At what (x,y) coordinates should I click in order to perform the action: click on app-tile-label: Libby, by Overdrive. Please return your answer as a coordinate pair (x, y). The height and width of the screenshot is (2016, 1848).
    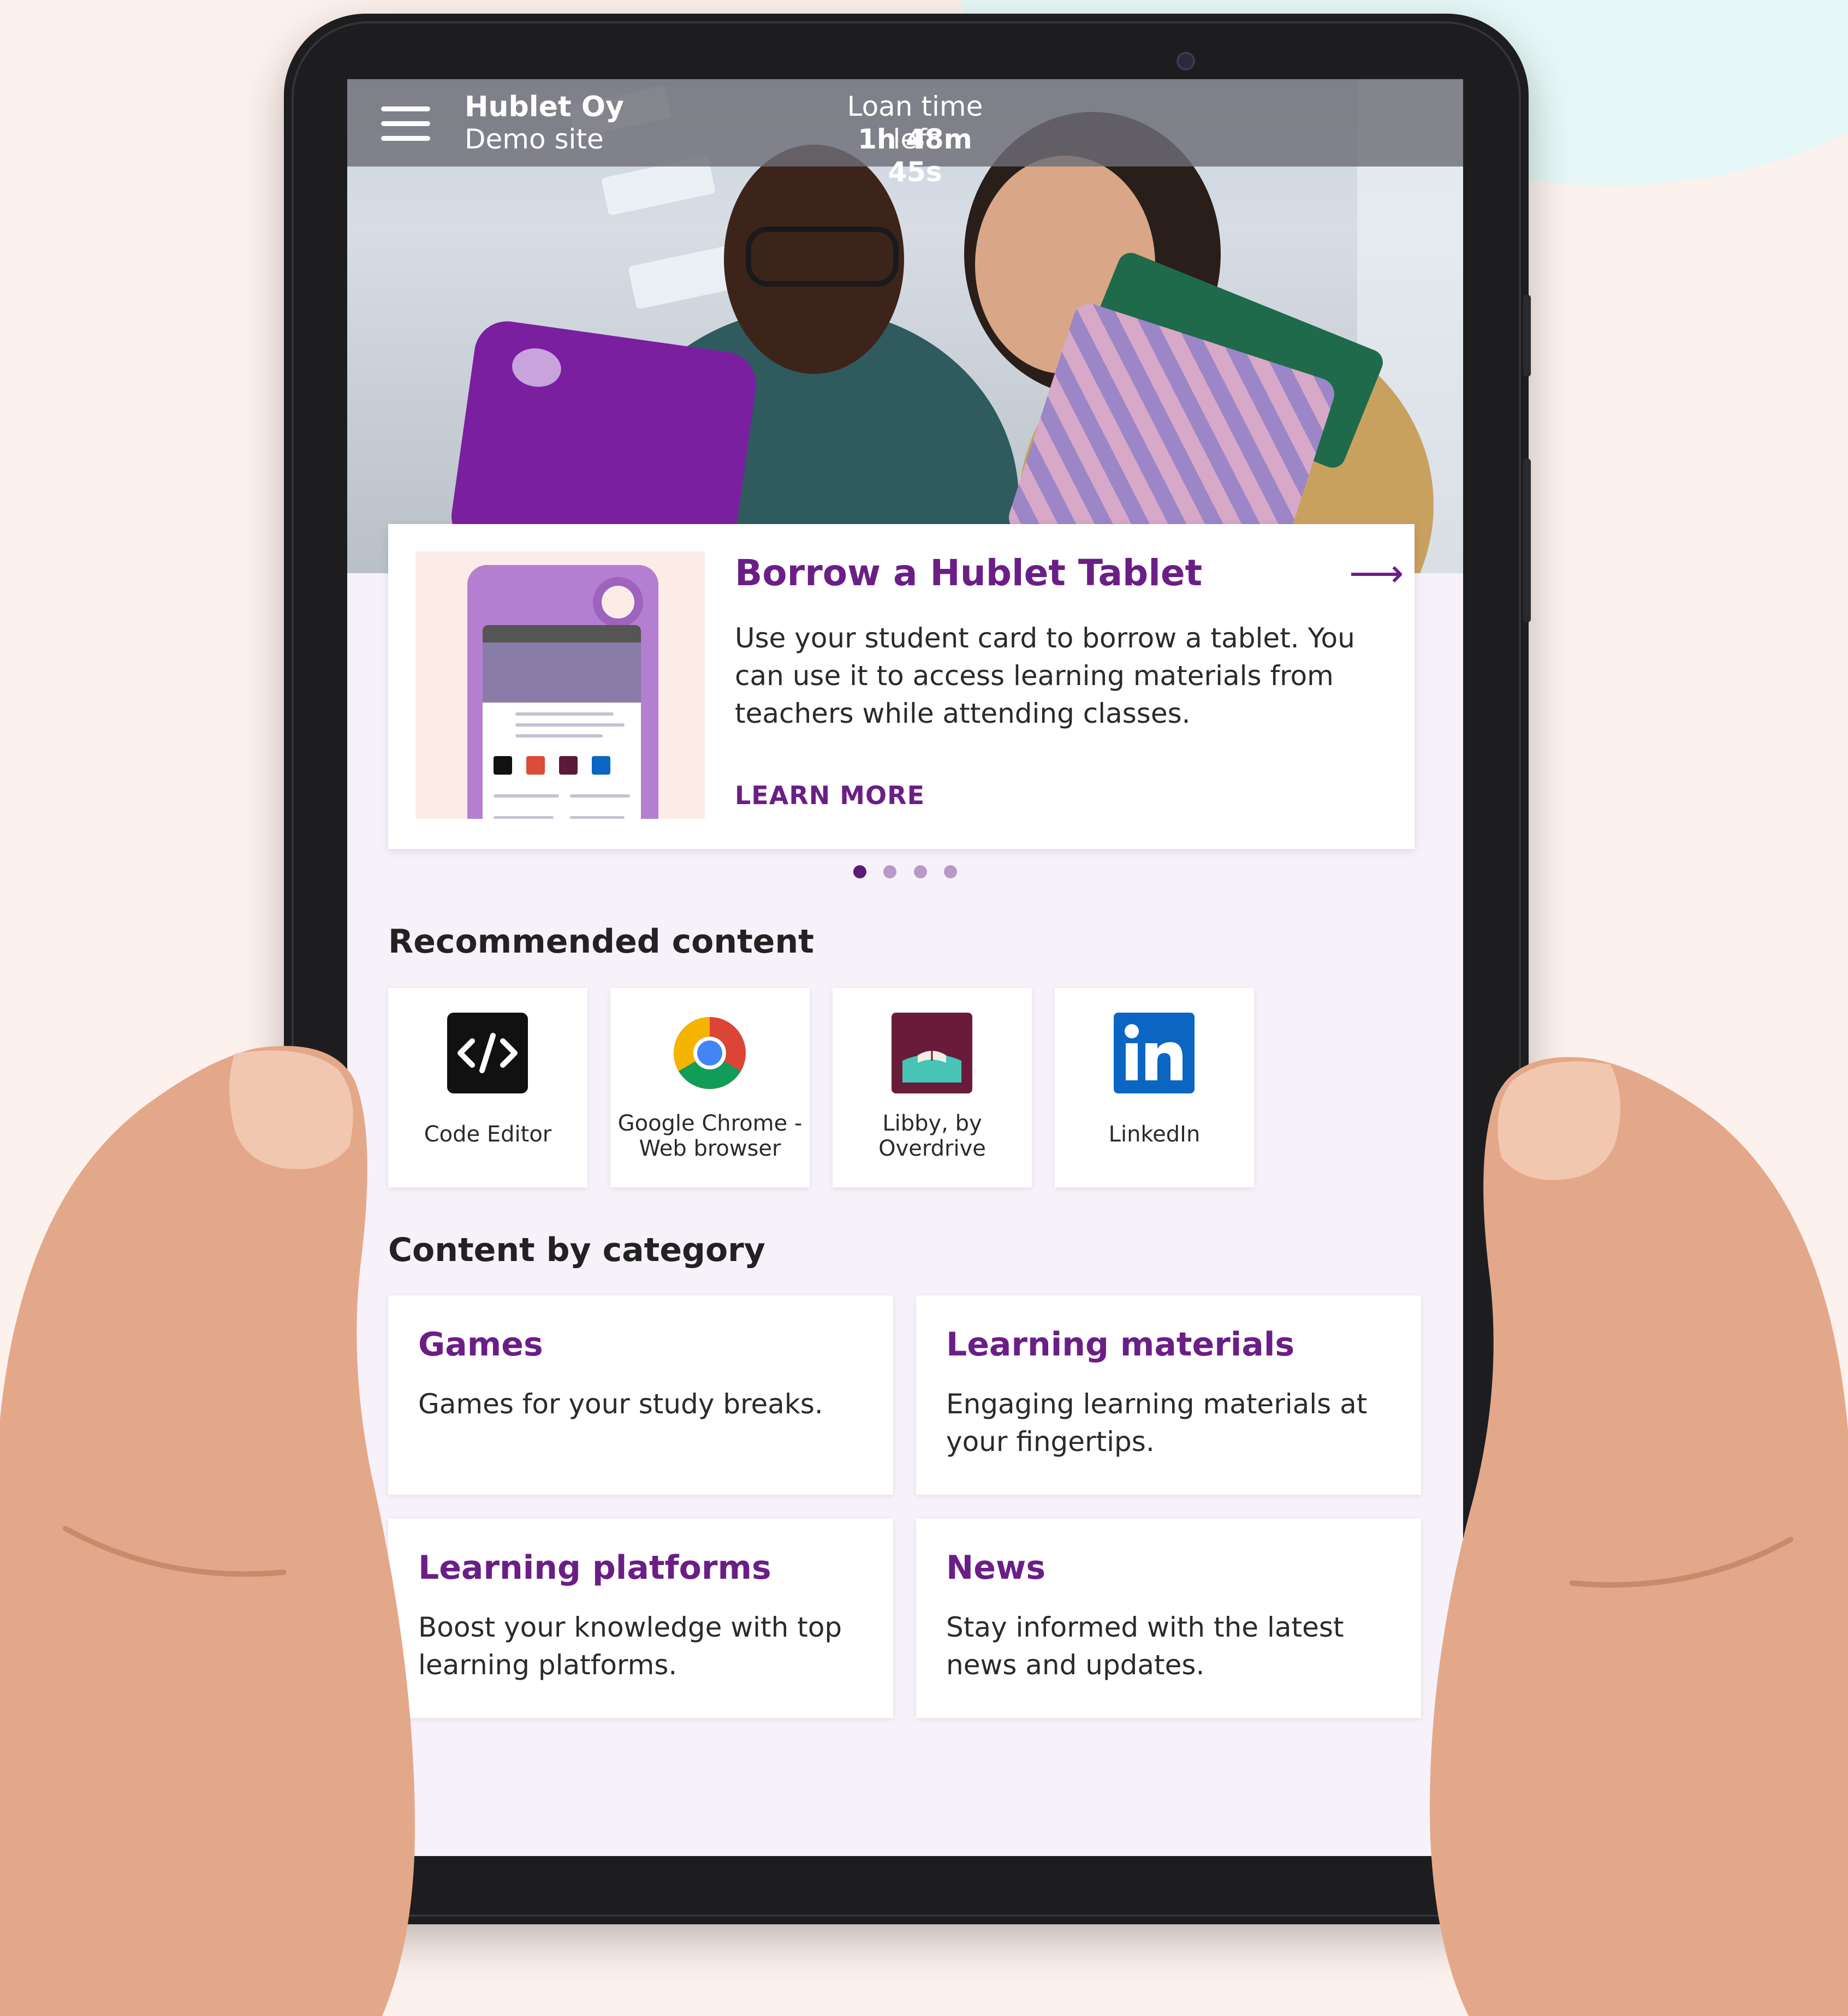
    Looking at the image, I should click on (932, 1136).